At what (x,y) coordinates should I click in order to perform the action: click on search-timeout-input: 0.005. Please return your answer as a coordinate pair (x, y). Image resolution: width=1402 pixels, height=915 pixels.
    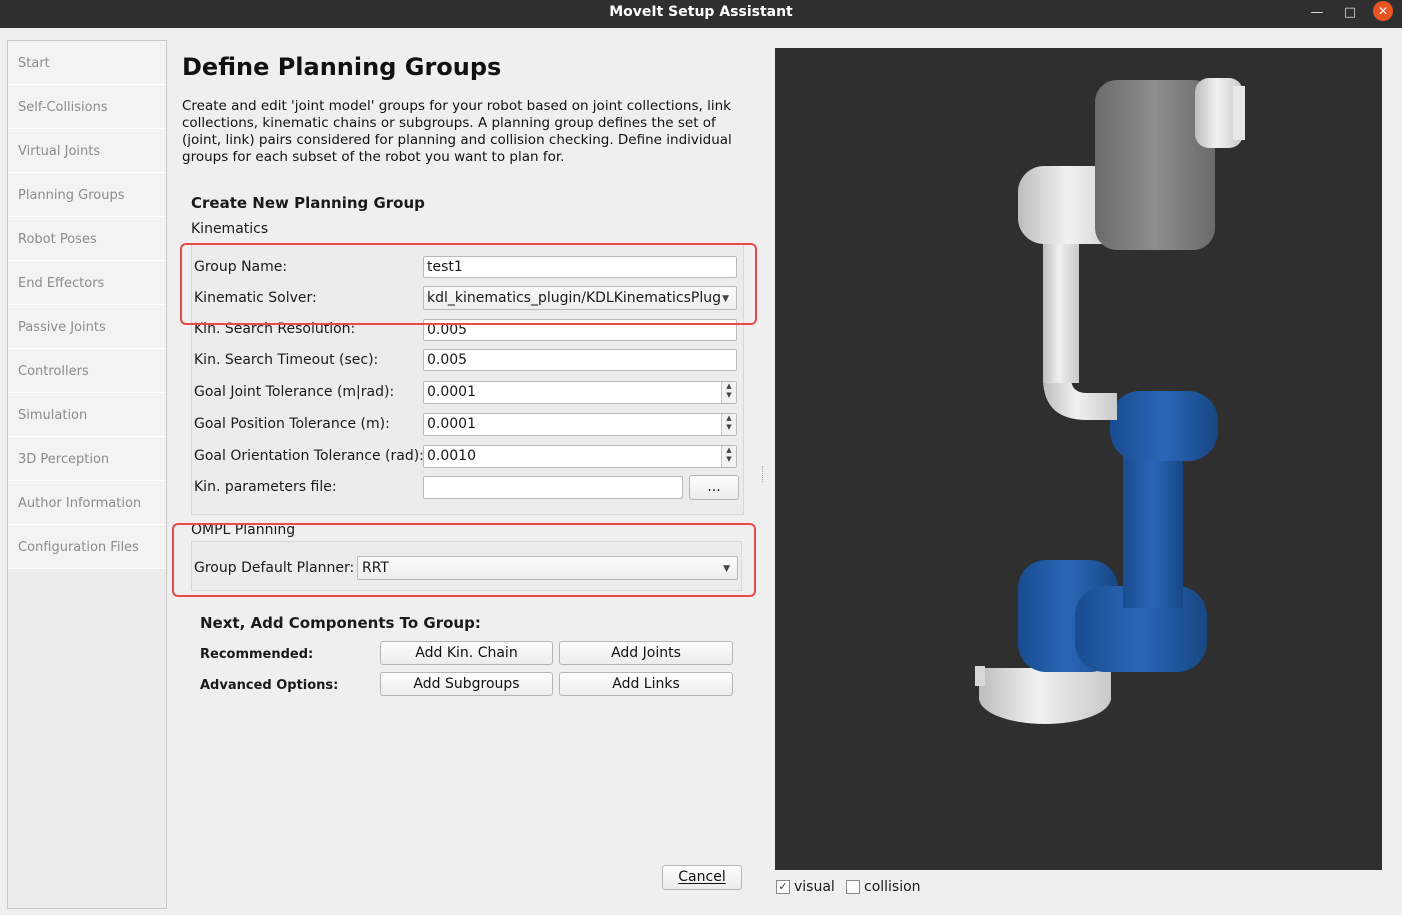
    Looking at the image, I should click on (580, 360).